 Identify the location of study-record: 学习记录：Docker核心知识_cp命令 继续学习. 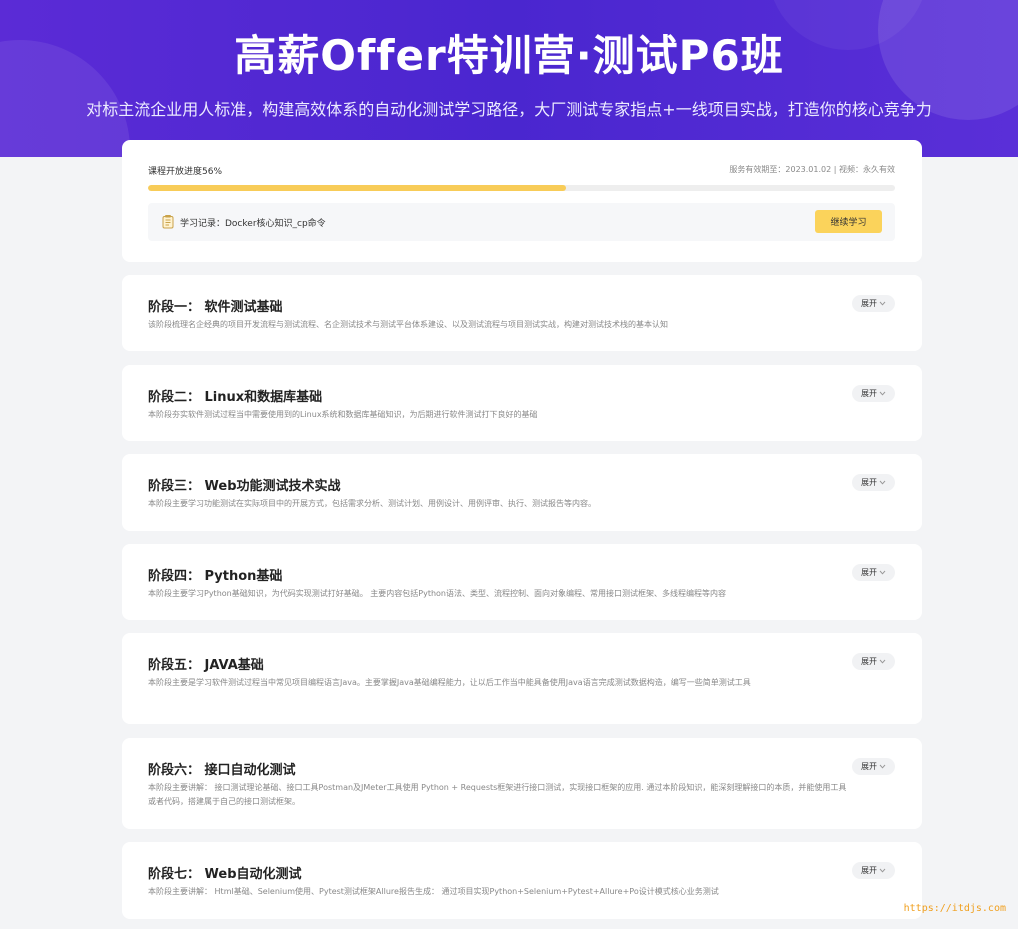
(521, 222).